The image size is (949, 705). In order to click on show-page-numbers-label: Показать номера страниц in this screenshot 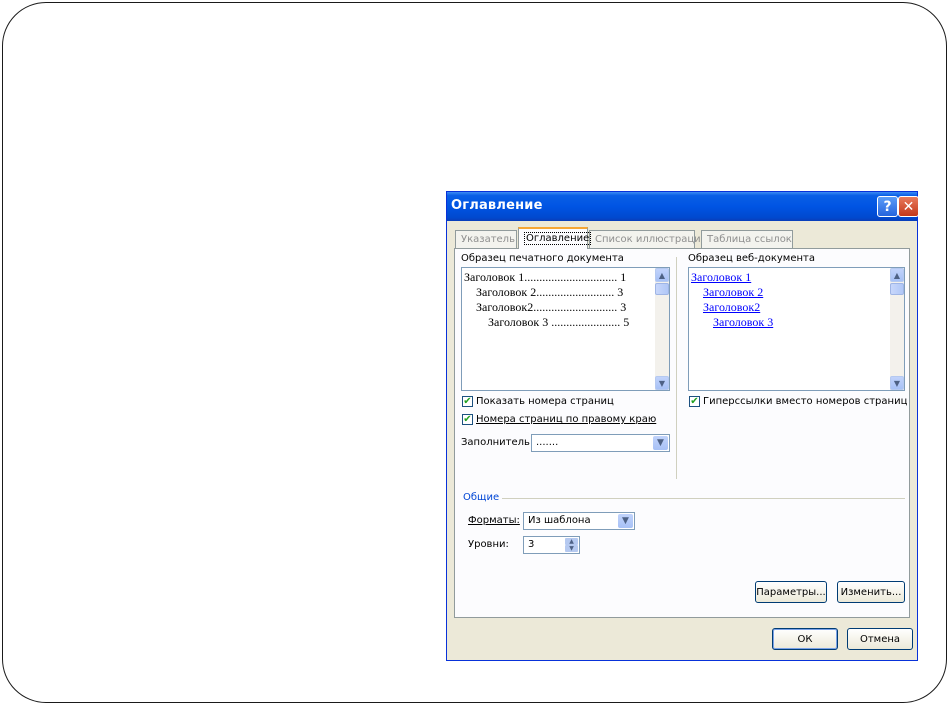, I will do `click(545, 401)`.